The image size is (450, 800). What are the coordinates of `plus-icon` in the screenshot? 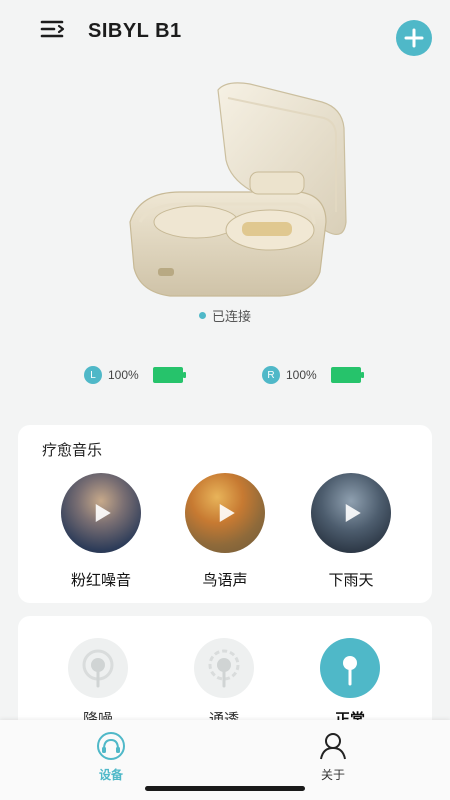 It's located at (414, 38).